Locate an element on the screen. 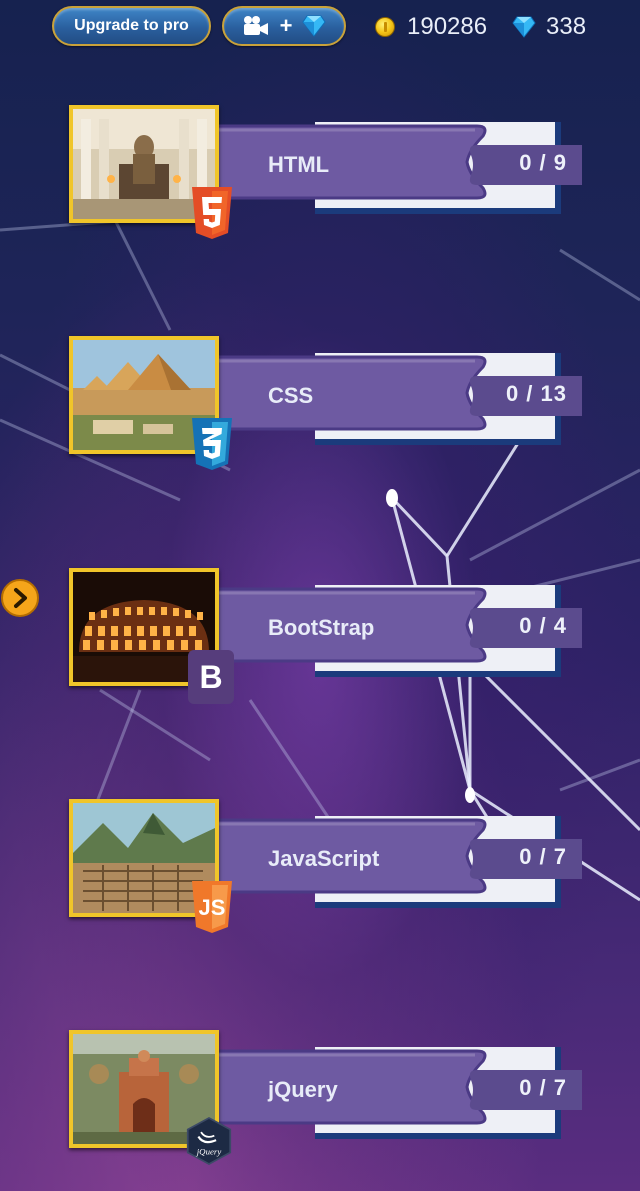  gem-count: 338 is located at coordinates (566, 26).